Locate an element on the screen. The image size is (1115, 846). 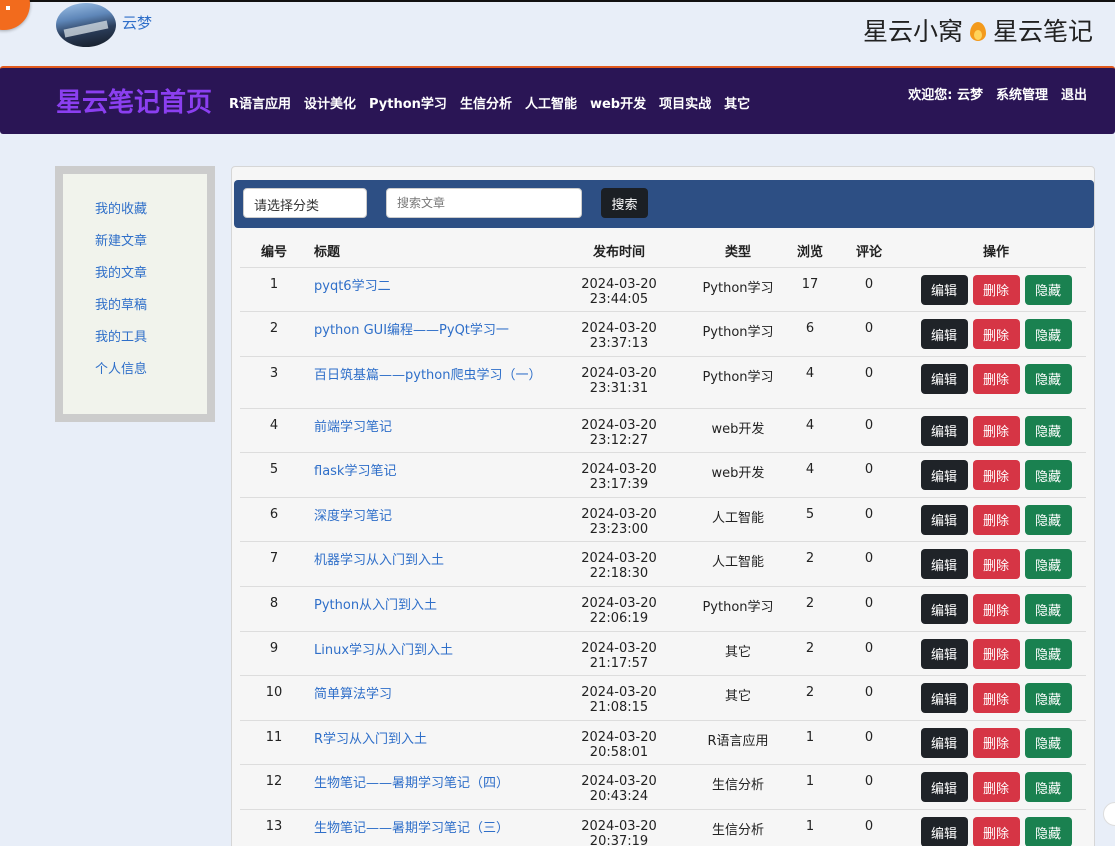
article-title-link: 机器学习从入门到入土 is located at coordinates (379, 560).